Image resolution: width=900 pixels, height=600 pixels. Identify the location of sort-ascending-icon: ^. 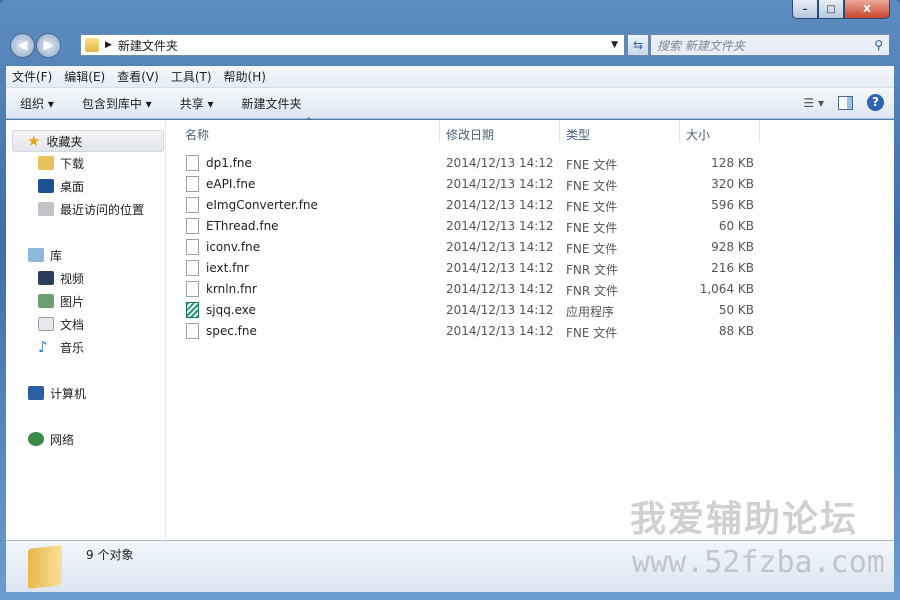
(309, 122).